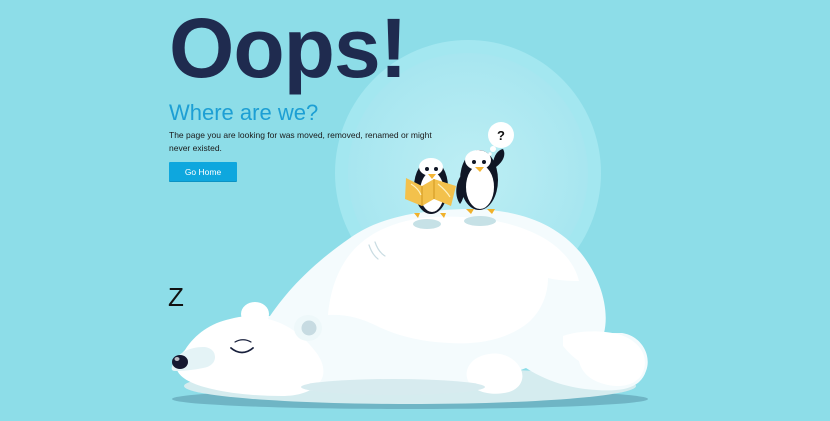 The height and width of the screenshot is (421, 830). What do you see at coordinates (244, 112) in the screenshot?
I see `page-subtitle: Where are we?` at bounding box center [244, 112].